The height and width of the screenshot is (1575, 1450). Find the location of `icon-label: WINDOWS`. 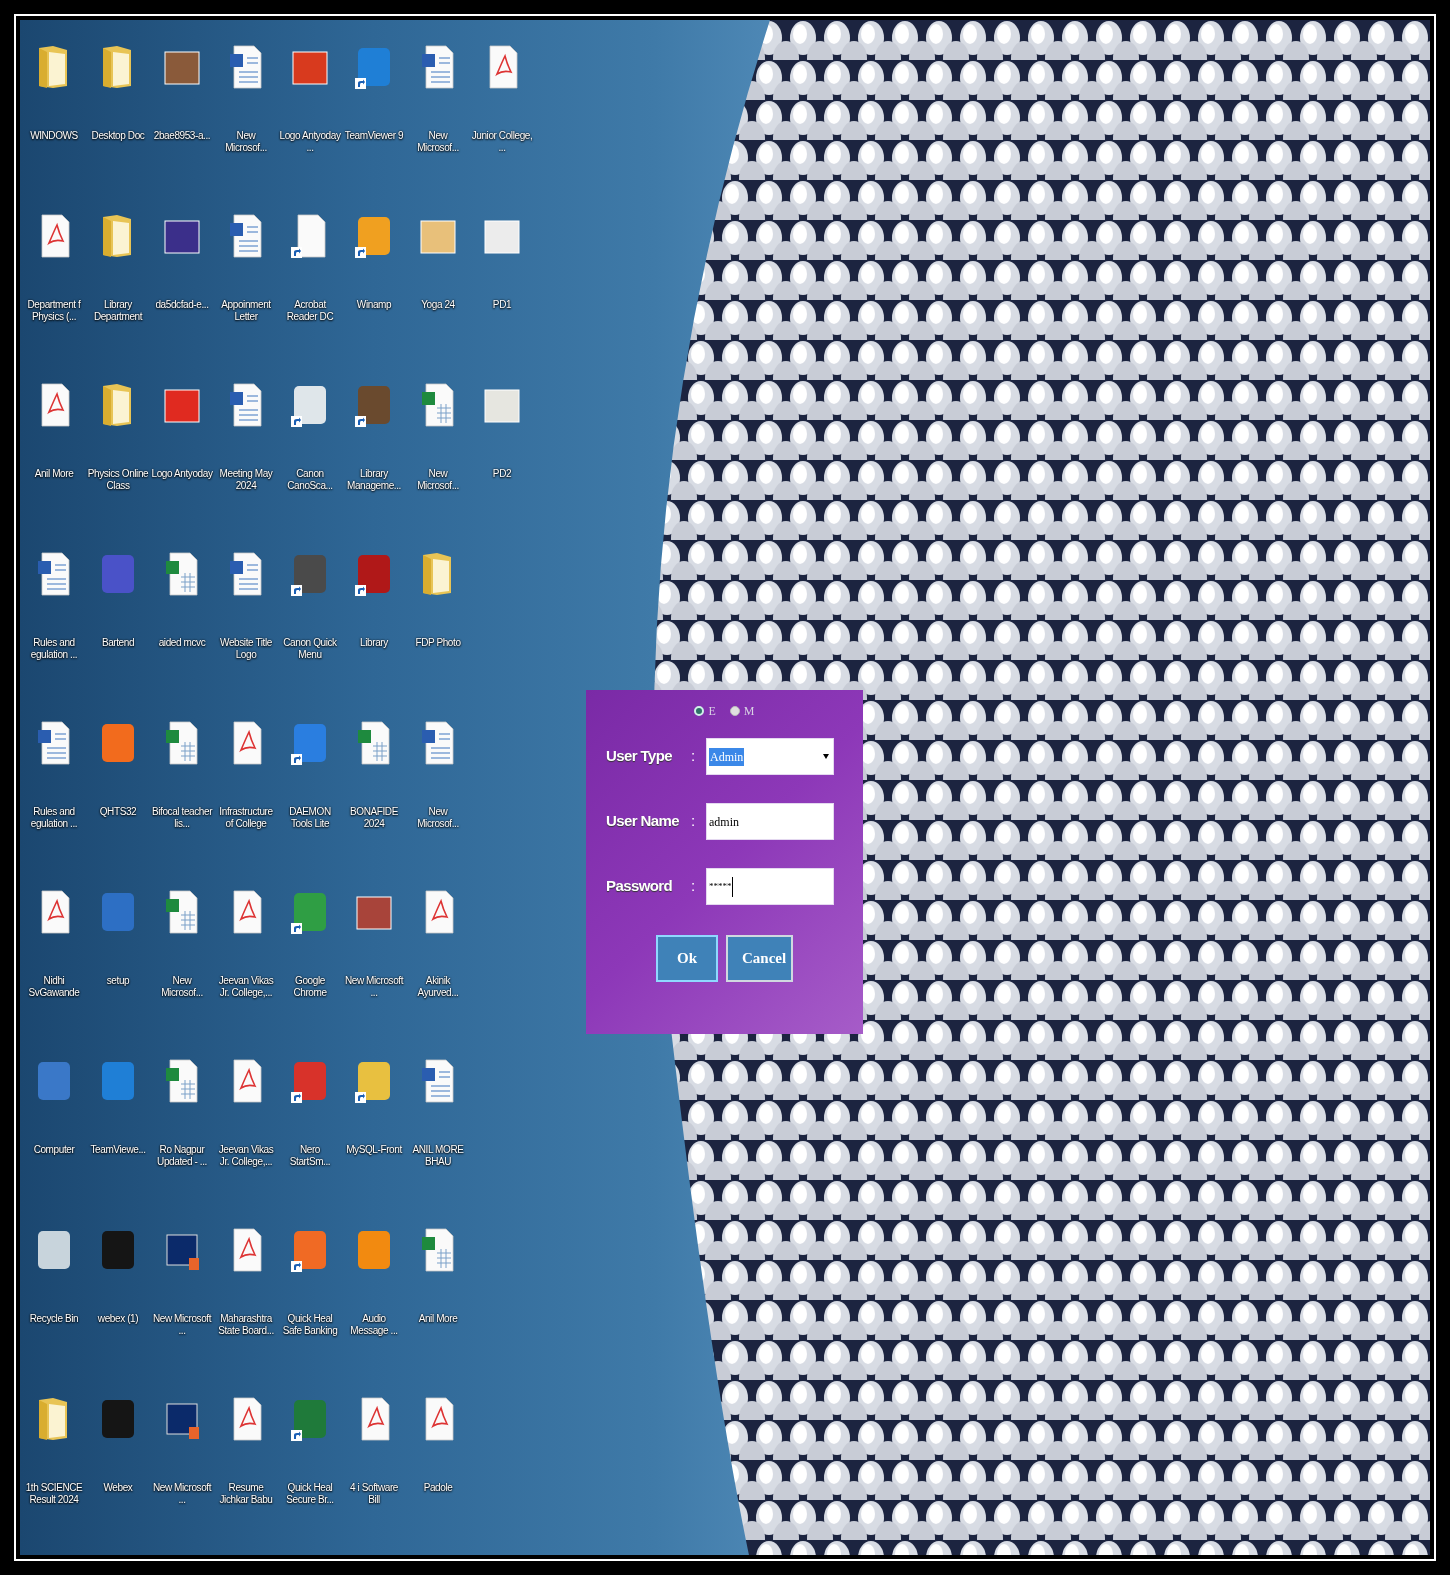

icon-label: WINDOWS is located at coordinates (54, 136).